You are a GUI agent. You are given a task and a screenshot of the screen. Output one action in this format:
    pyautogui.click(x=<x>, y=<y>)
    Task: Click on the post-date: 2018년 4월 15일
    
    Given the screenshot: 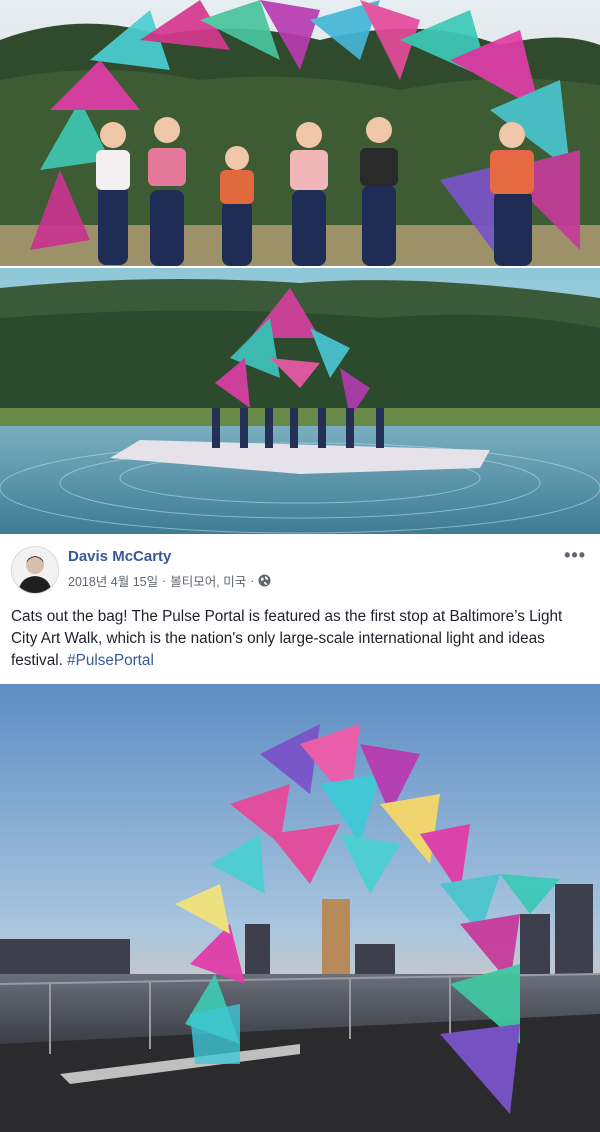 What is the action you would take?
    pyautogui.click(x=113, y=580)
    